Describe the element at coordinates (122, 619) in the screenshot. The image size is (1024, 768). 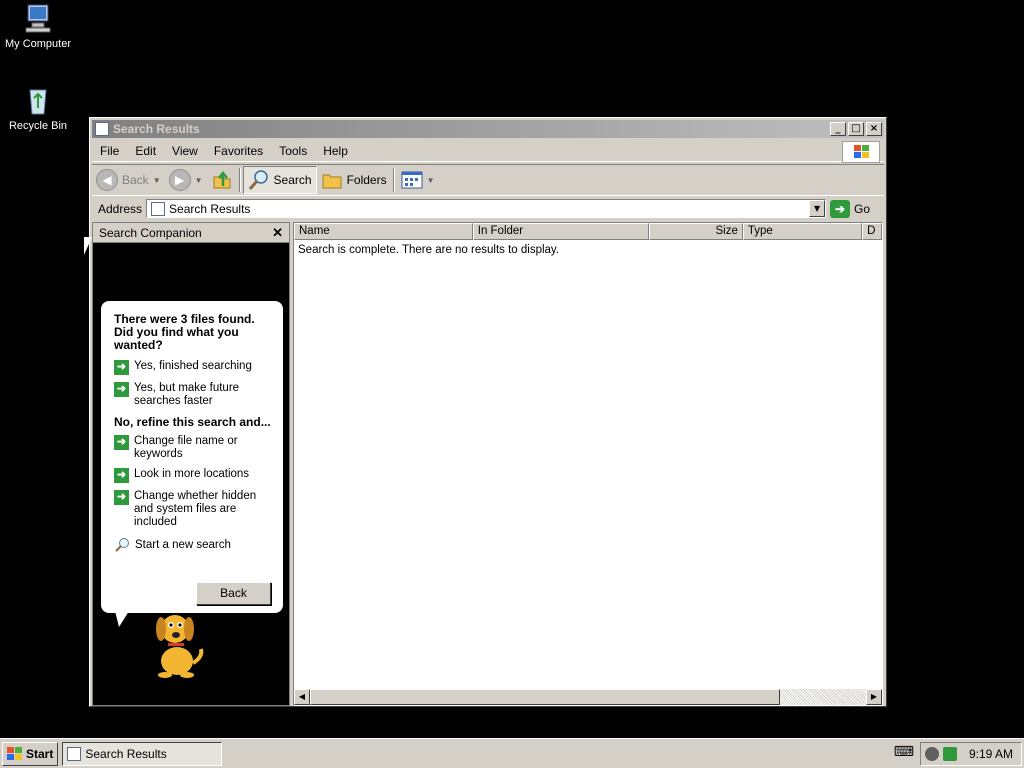
I see `bubble-tail` at that location.